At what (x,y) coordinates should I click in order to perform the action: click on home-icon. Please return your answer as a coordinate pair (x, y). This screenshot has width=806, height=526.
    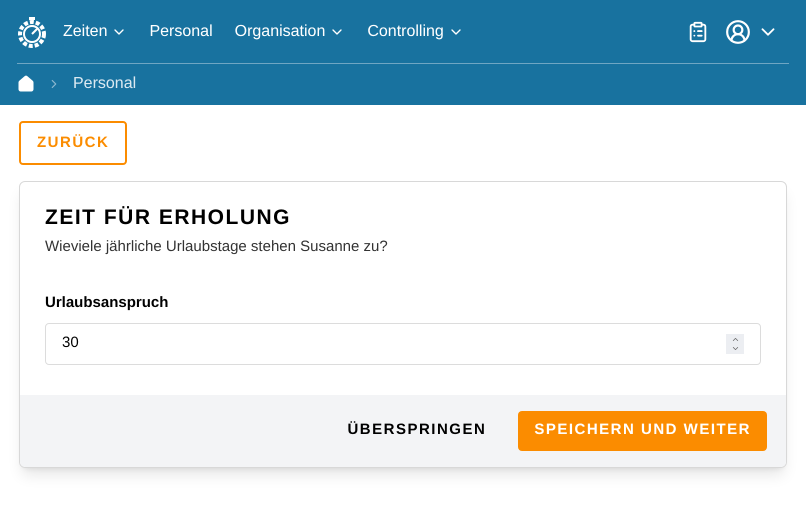
    Looking at the image, I should click on (26, 84).